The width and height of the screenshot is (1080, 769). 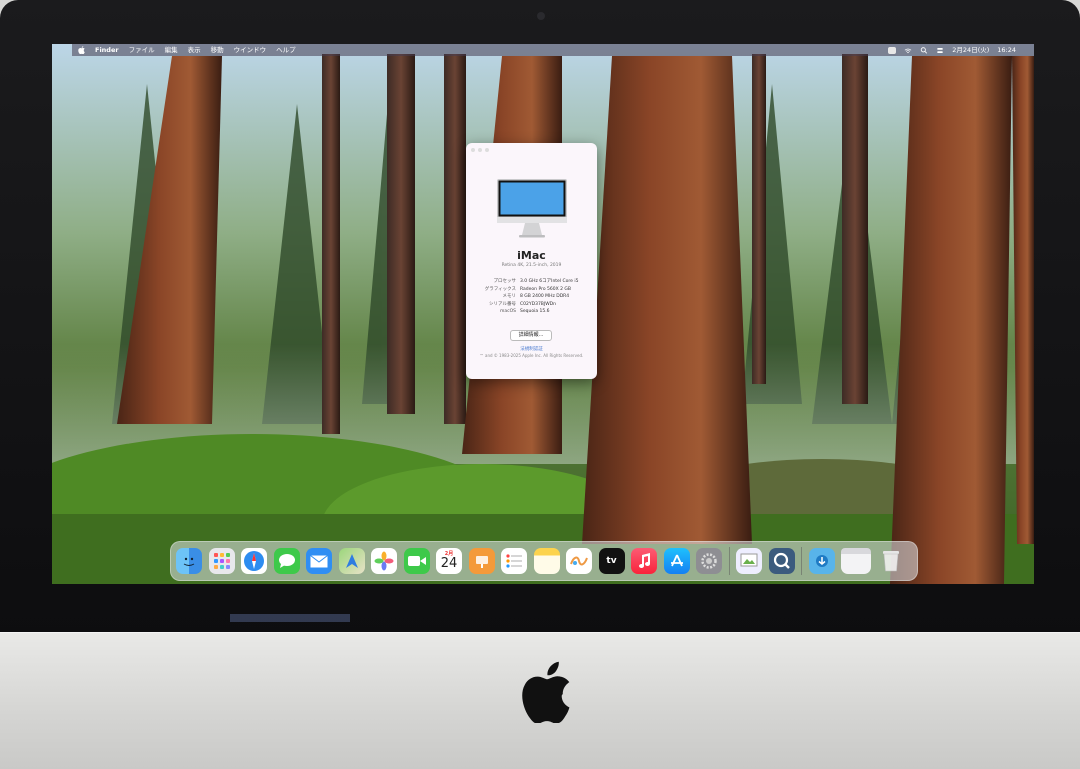 I want to click on messages-icon, so click(x=286, y=561).